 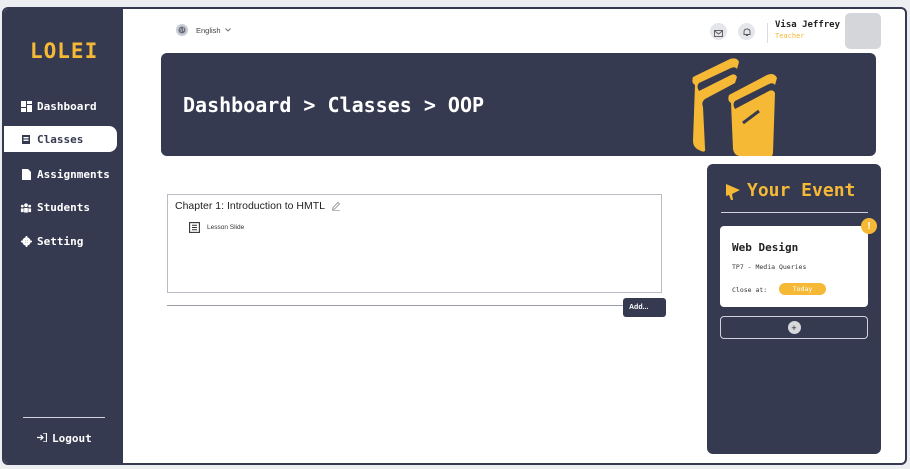 I want to click on bell-icon, so click(x=747, y=31).